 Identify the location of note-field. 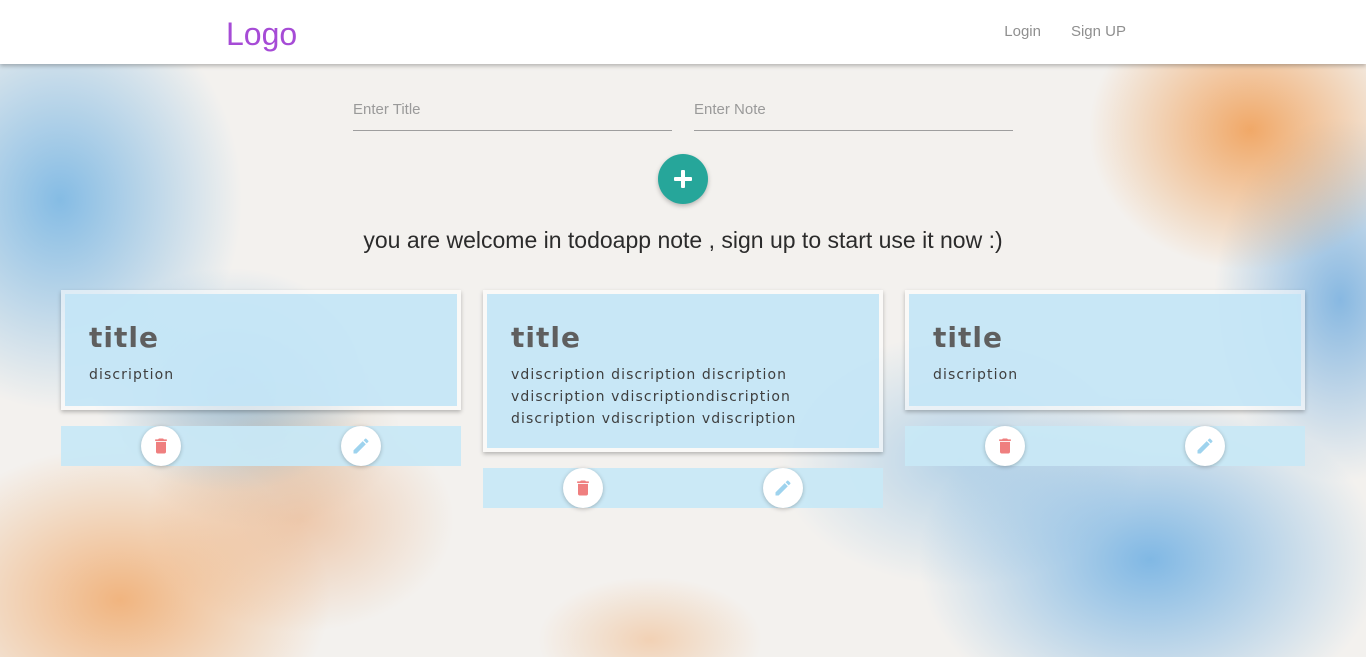
(853, 111).